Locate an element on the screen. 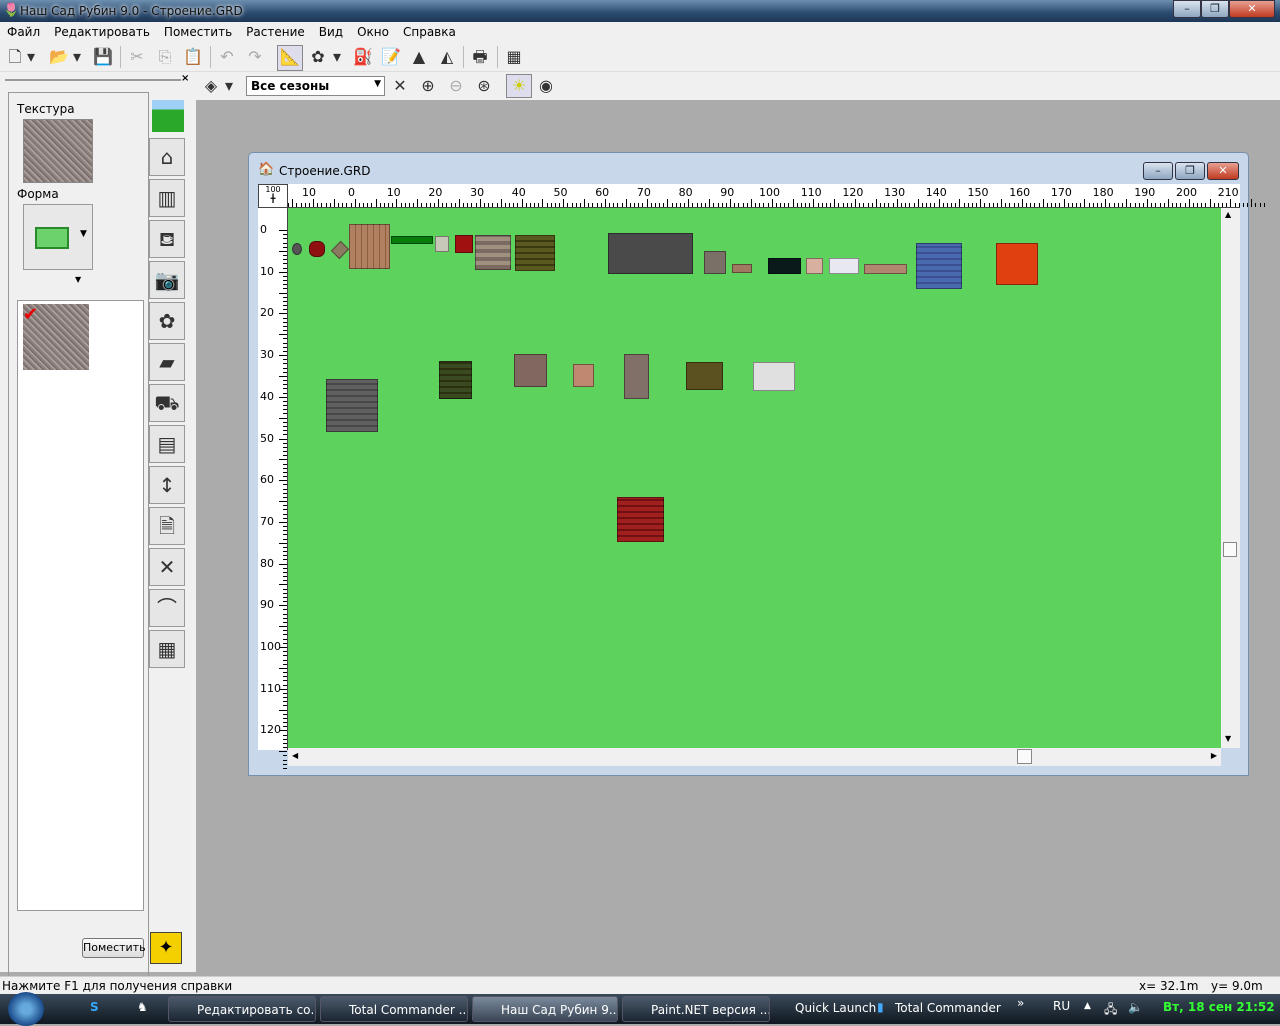  horizontal-scrollbar: ◀ ▶ is located at coordinates (754, 757).